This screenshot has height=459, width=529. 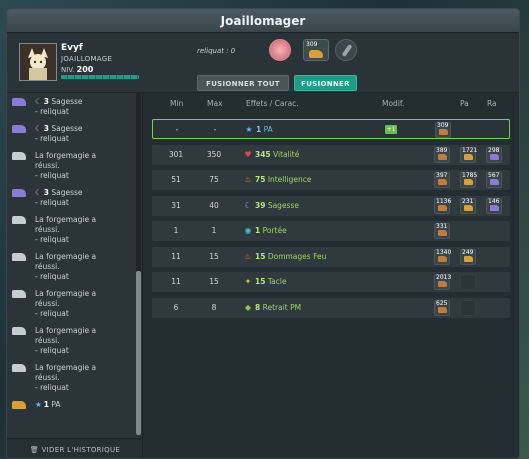 What do you see at coordinates (77, 69) in the screenshot?
I see `character-level: NIV. 200` at bounding box center [77, 69].